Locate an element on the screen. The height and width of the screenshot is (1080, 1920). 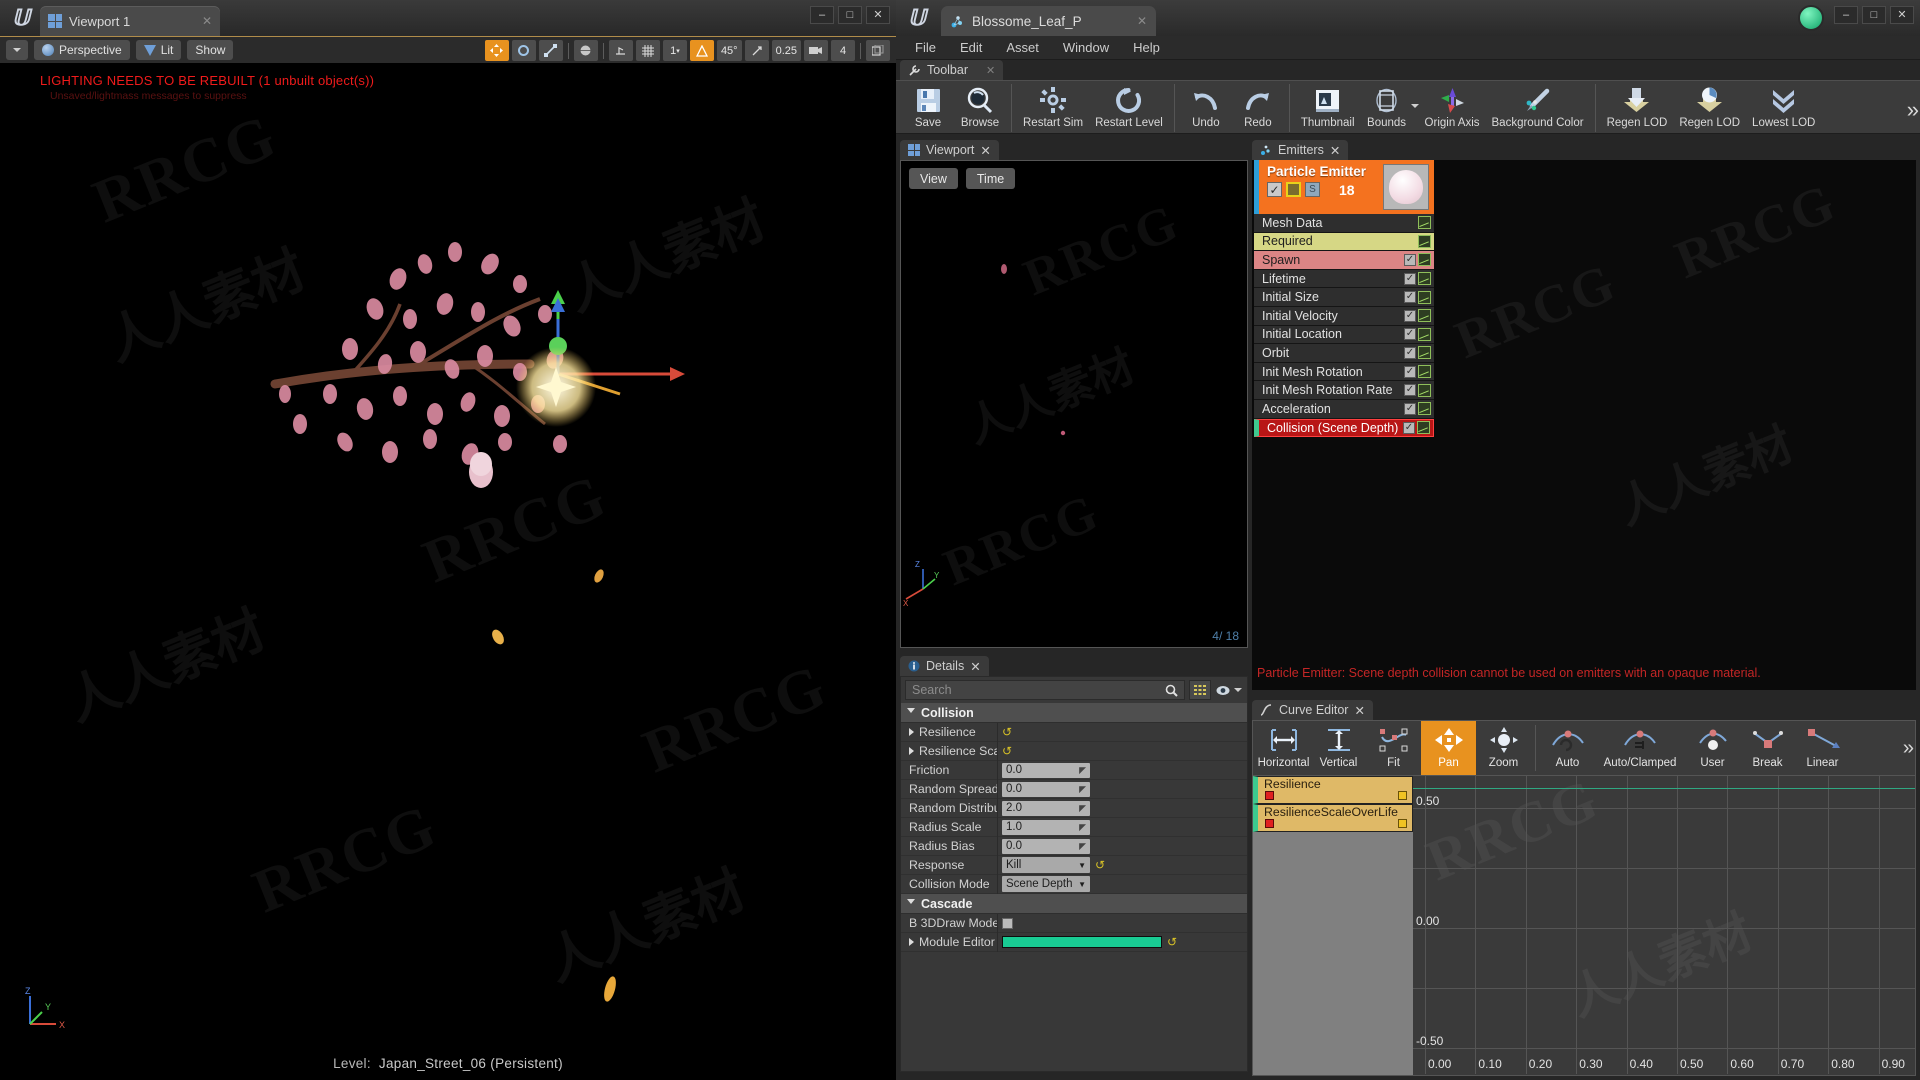
grid-size-value: 1 ▾ is located at coordinates (674, 50).